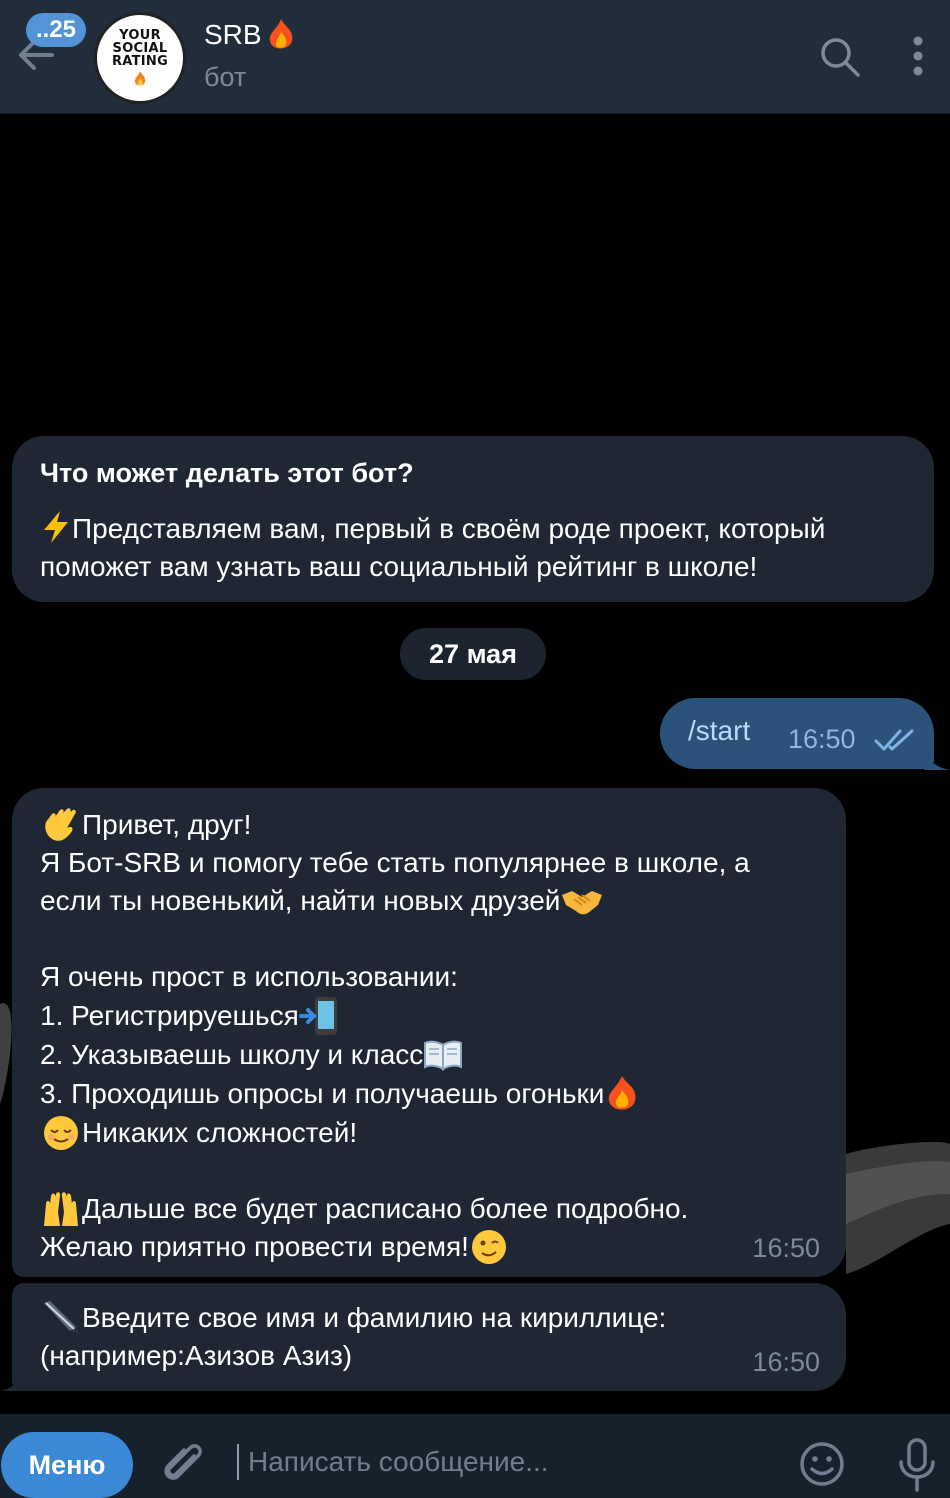  Describe the element at coordinates (233, 34) in the screenshot. I see `chat-title-text: SRB` at that location.